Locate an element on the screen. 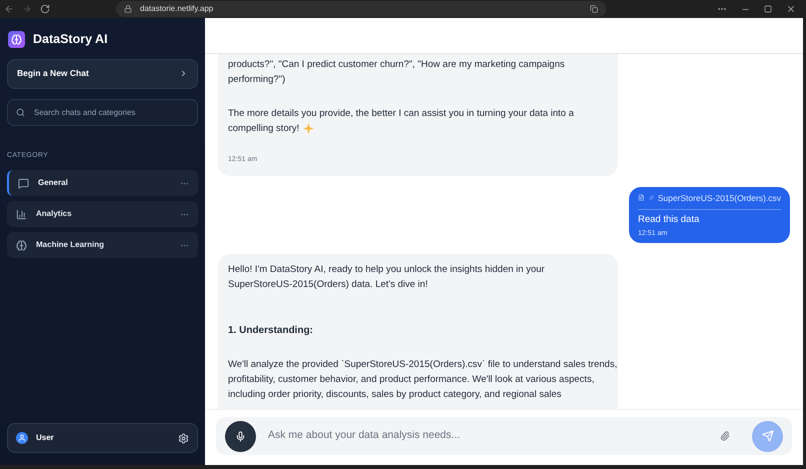 The width and height of the screenshot is (806, 469). user-name: User is located at coordinates (45, 438).